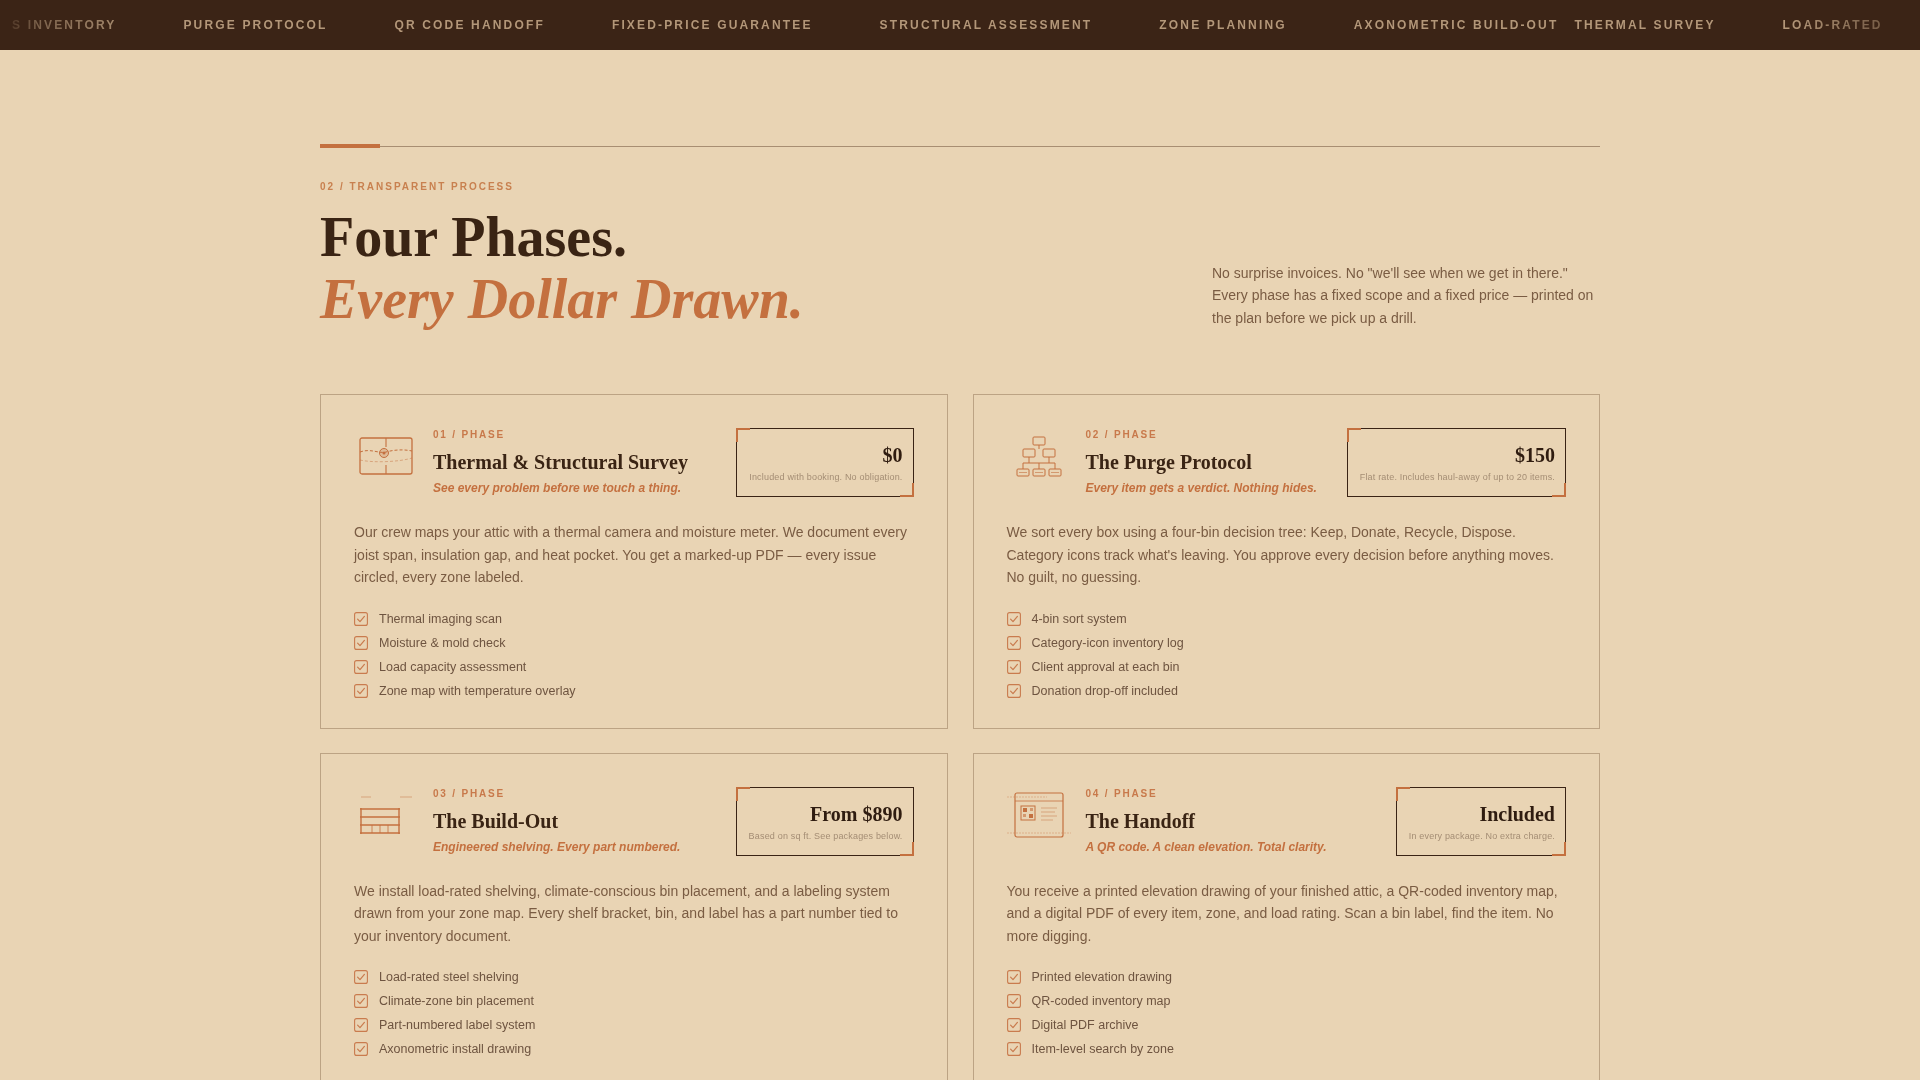 The height and width of the screenshot is (1080, 1920). Describe the element at coordinates (892, 455) in the screenshot. I see `price-amount: $0` at that location.